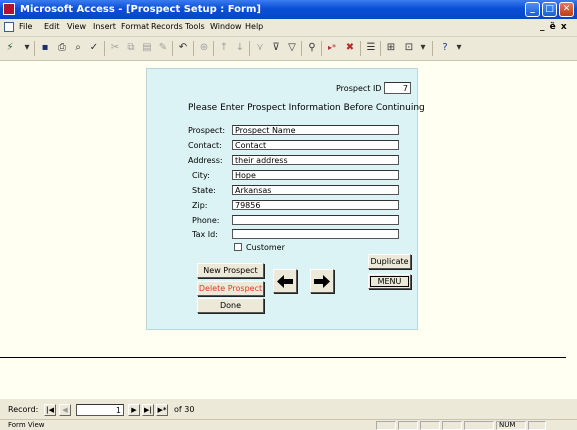 This screenshot has width=577, height=430. Describe the element at coordinates (76, 26) in the screenshot. I see `menu-view: View` at that location.